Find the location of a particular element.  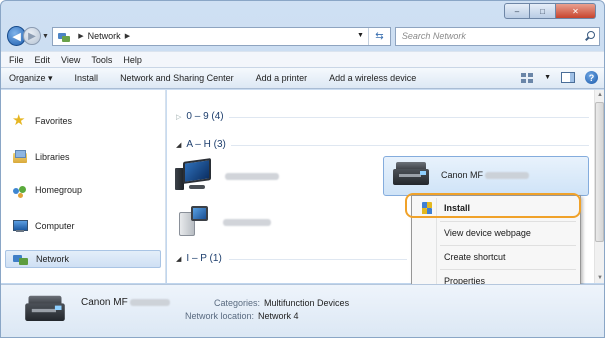

uac-shield-icon is located at coordinates (427, 208).